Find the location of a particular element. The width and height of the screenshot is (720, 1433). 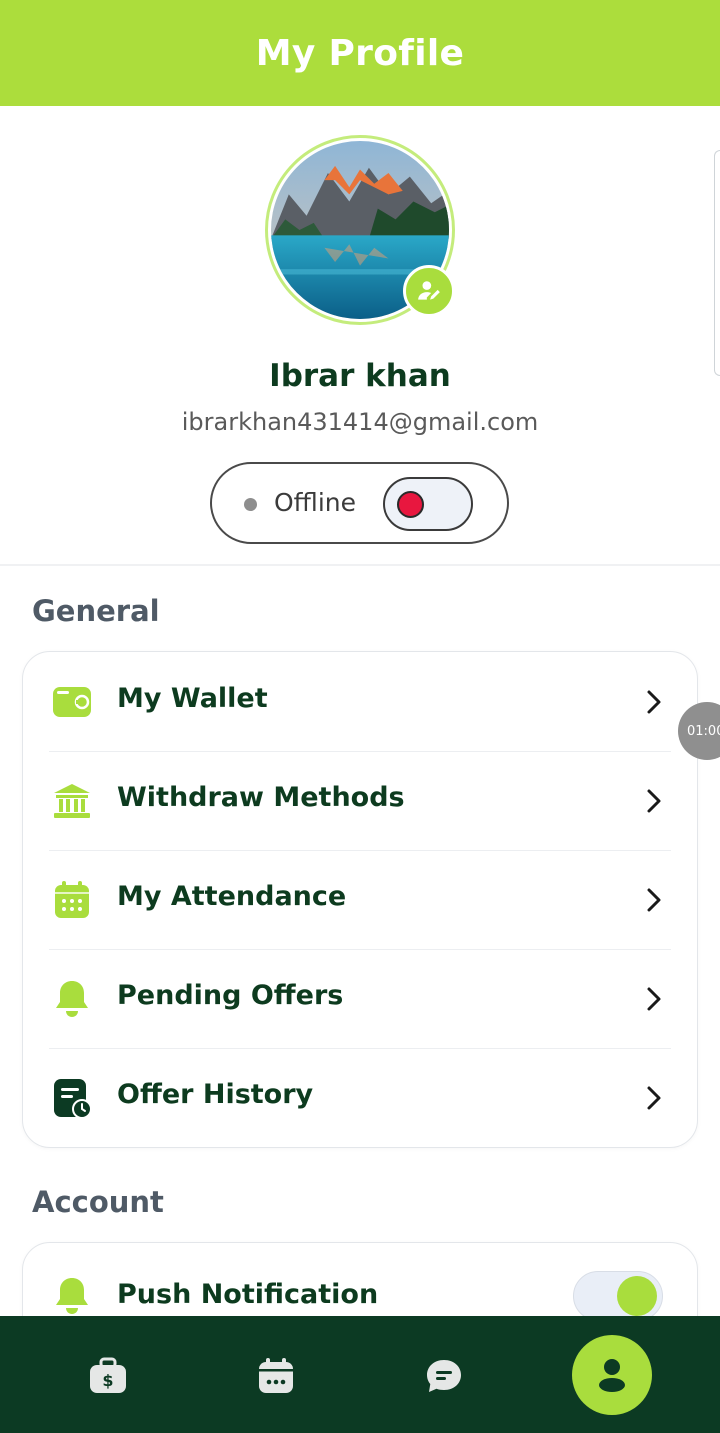

nav-calendar is located at coordinates (276, 1376).